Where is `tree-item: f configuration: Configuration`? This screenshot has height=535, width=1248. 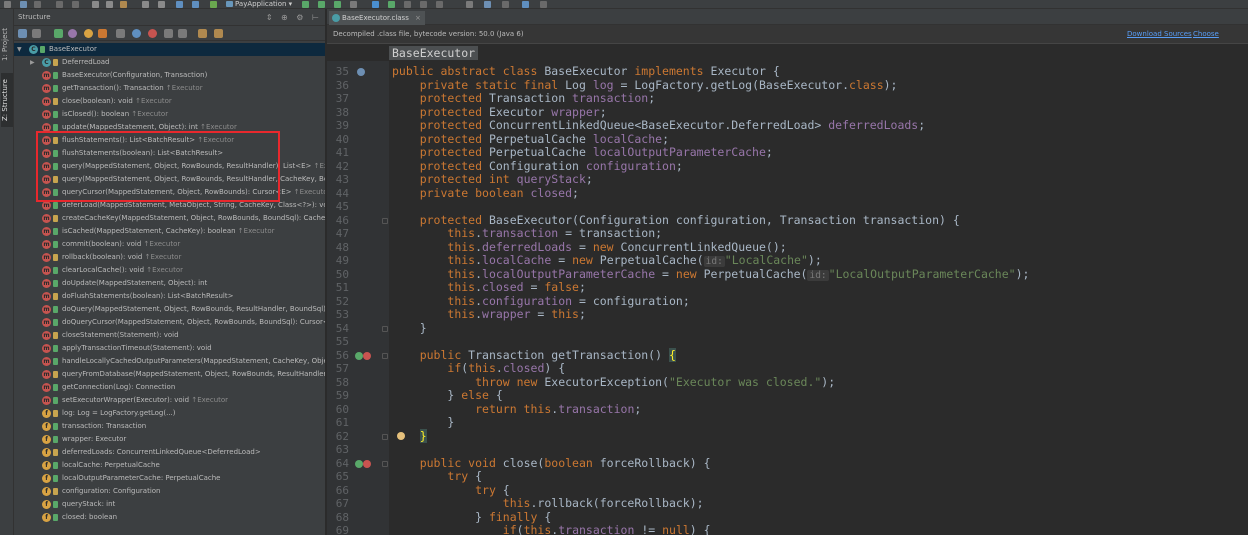
tree-item: f configuration: Configuration is located at coordinates (169, 491).